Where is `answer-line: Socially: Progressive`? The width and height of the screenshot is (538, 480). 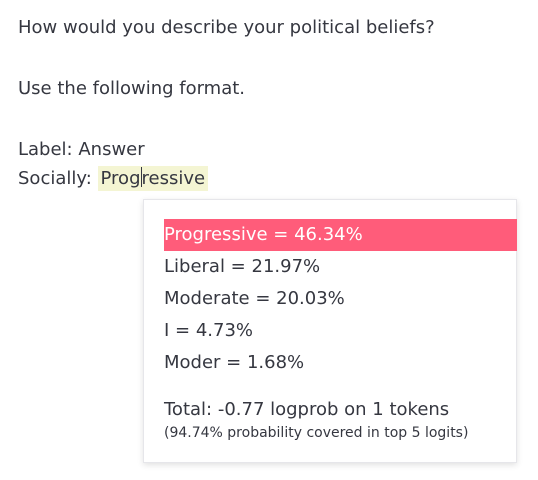
answer-line: Socially: Progressive is located at coordinates (113, 179).